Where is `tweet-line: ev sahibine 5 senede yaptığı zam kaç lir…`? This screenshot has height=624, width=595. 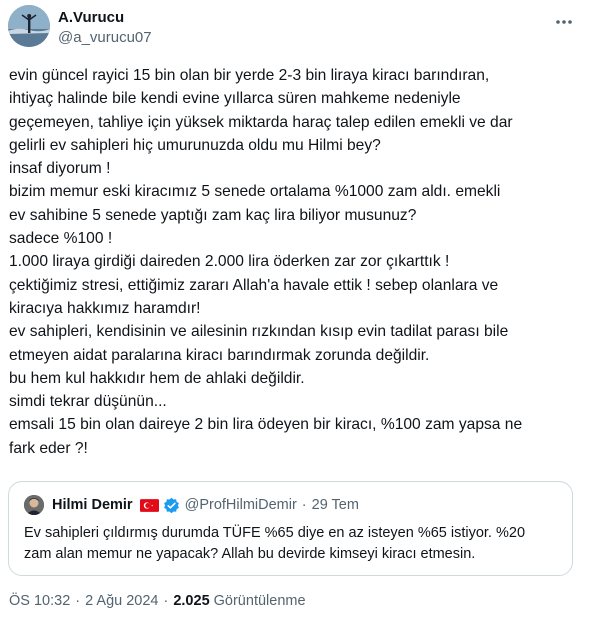 tweet-line: ev sahibine 5 senede yaptığı zam kaç lir… is located at coordinates (213, 215).